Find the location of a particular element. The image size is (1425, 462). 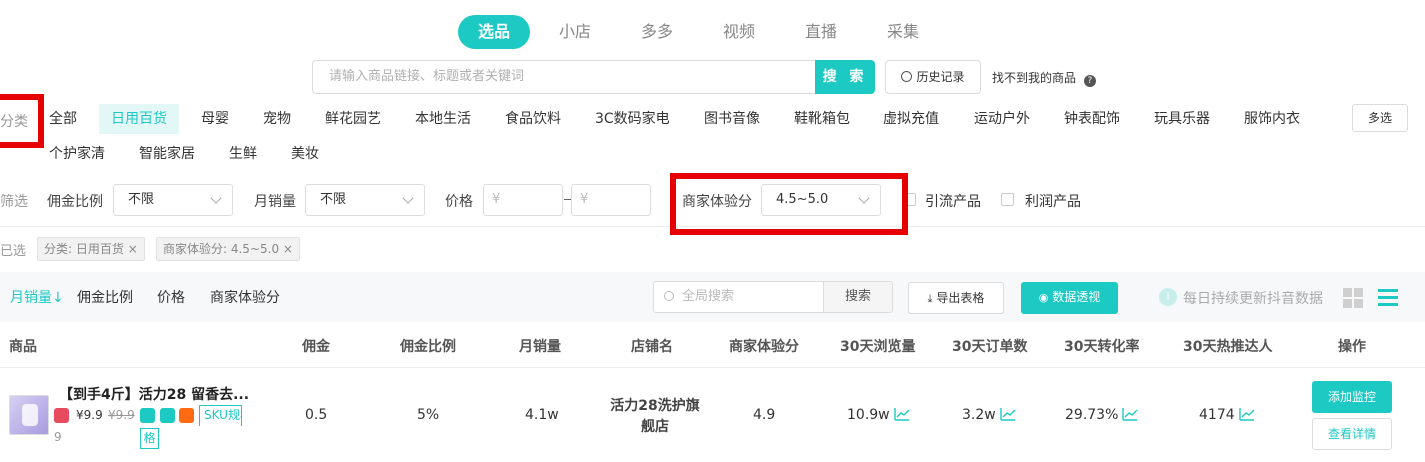

category-item-virtual: 虚拟充值 is located at coordinates (911, 119).